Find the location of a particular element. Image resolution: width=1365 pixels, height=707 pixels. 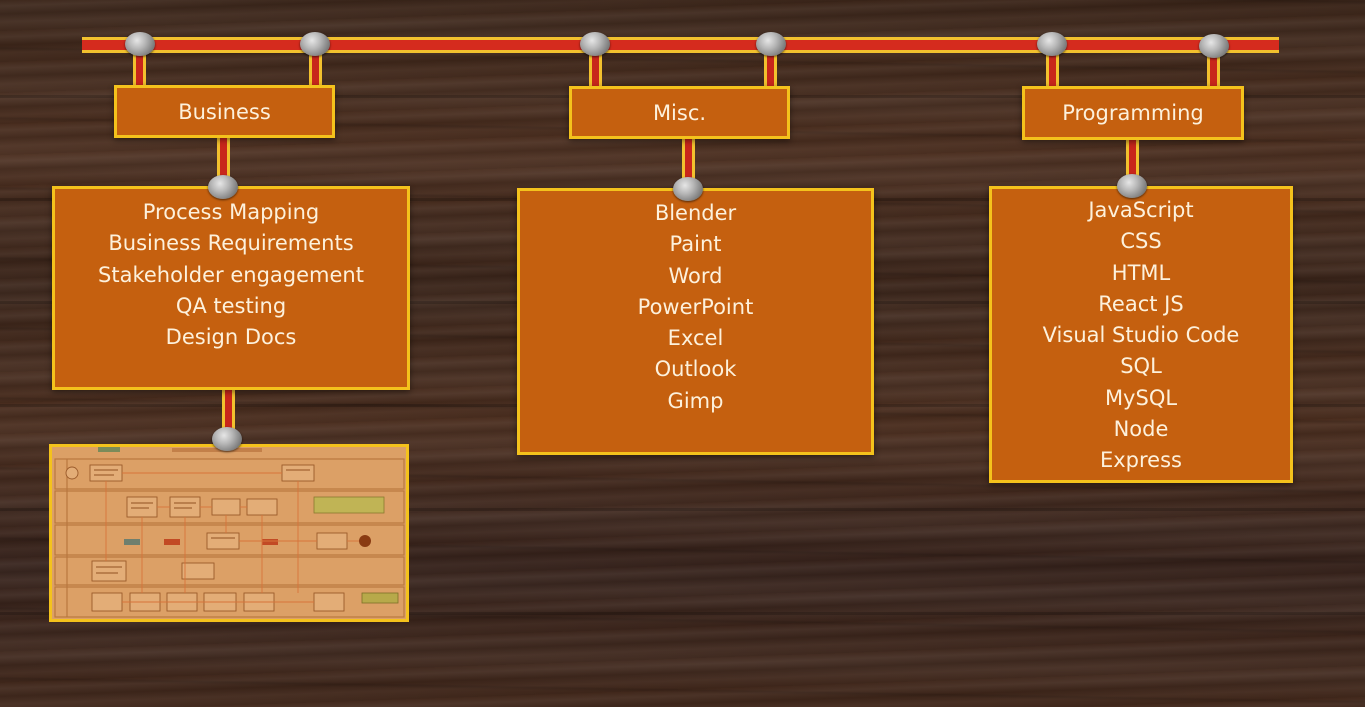

list-item: Word is located at coordinates (695, 275).